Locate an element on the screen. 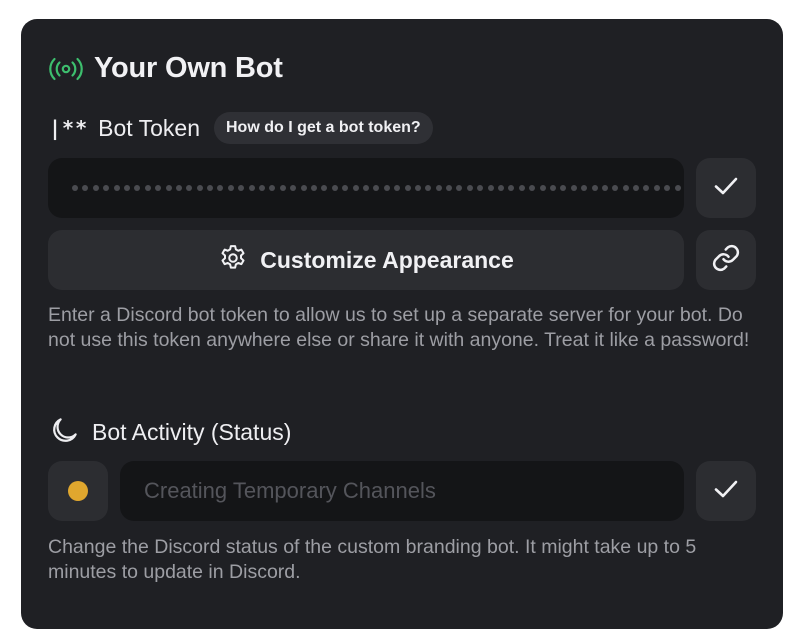 The image size is (801, 644). customize-appearance-label: Customize Appearance is located at coordinates (387, 259).